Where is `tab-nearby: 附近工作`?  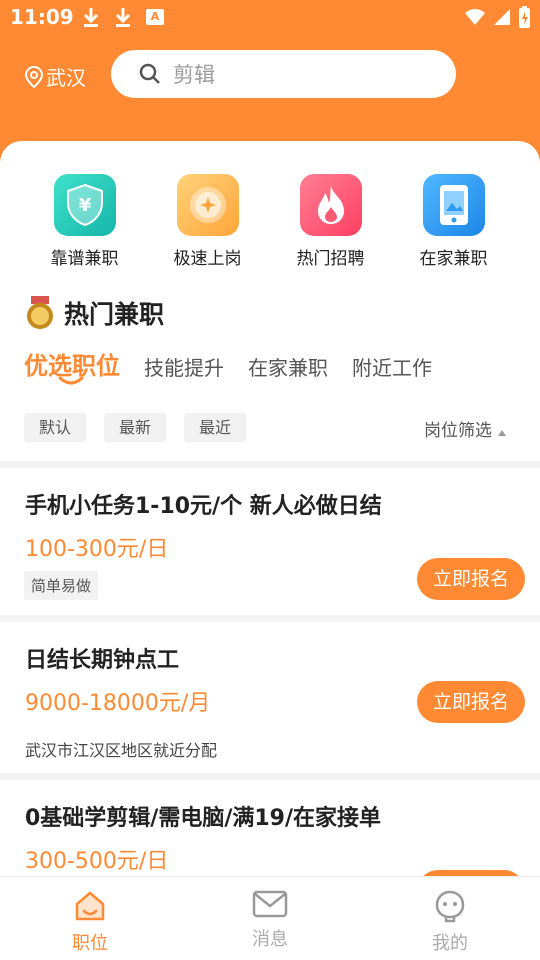 tab-nearby: 附近工作 is located at coordinates (392, 366).